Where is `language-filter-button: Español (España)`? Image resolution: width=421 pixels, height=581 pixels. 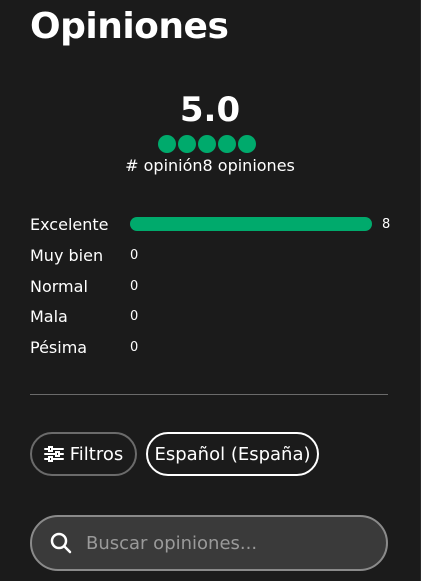
language-filter-button: Español (España) is located at coordinates (232, 454).